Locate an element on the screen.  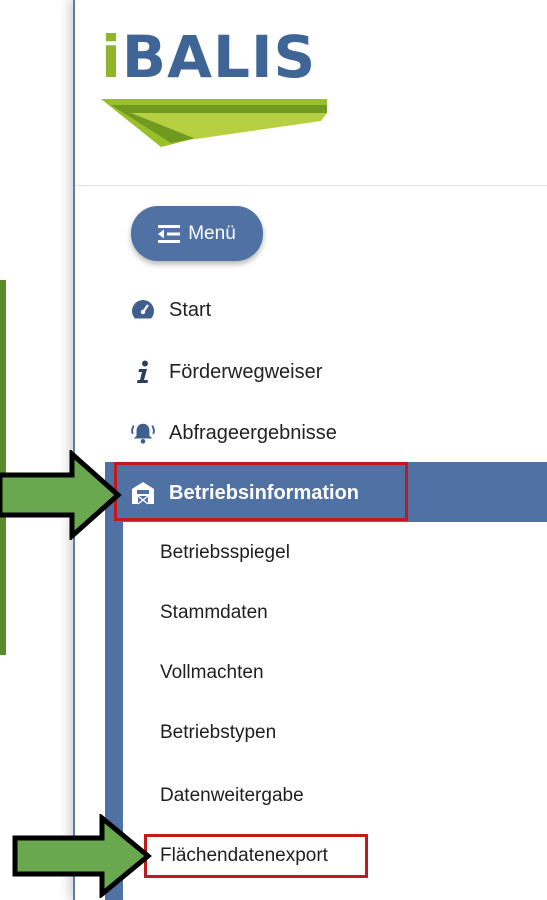
menu-button: Menü is located at coordinates (197, 233).